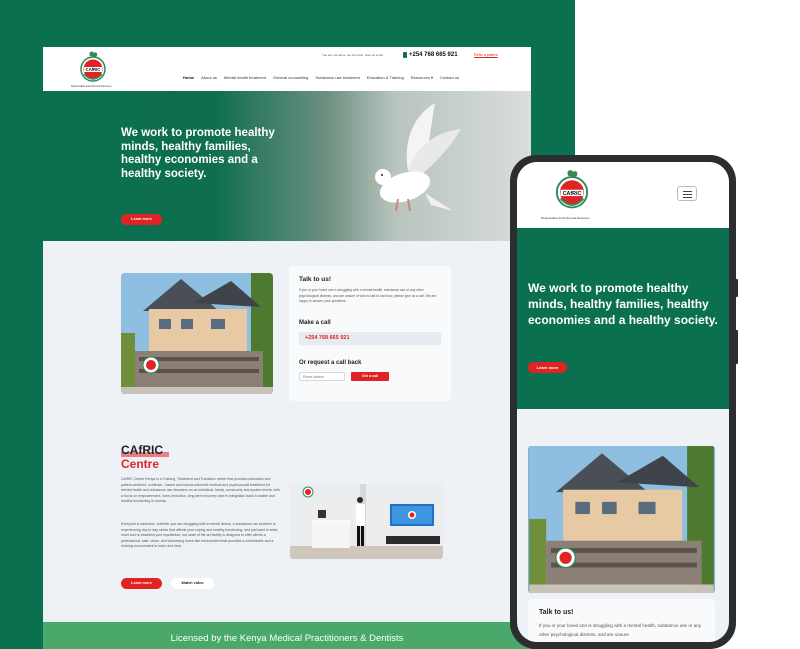 This screenshot has width=800, height=649. Describe the element at coordinates (315, 279) in the screenshot. I see `talk-title: Talk to us!` at that location.